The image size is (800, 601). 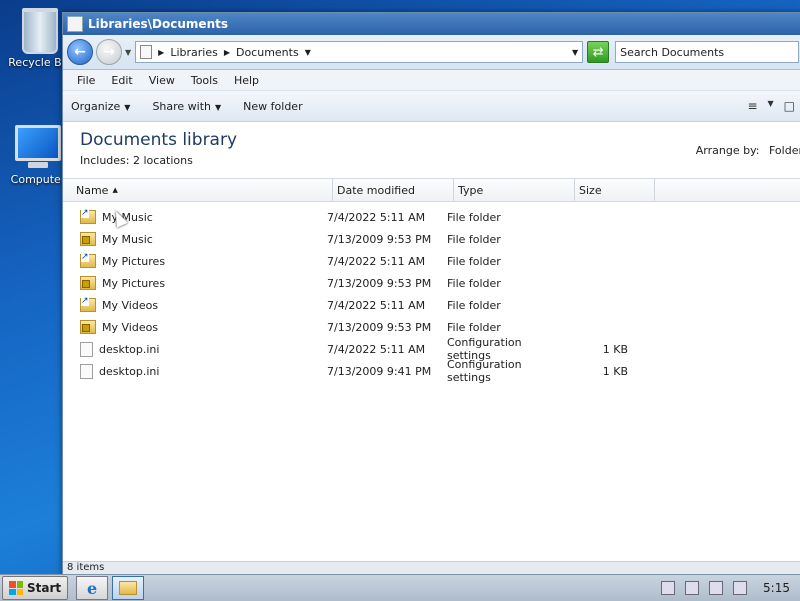 I want to click on view-dropdown-icon: ▼, so click(x=771, y=106).